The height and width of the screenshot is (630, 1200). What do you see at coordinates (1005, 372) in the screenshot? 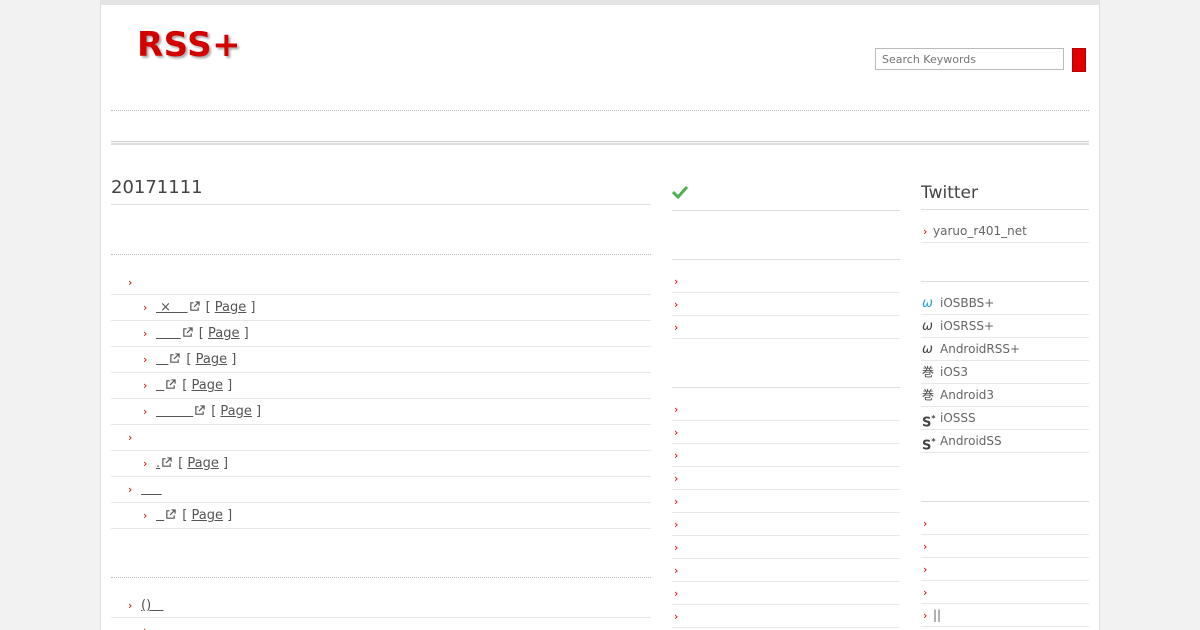
I see `app-link: 巻 iOS3` at bounding box center [1005, 372].